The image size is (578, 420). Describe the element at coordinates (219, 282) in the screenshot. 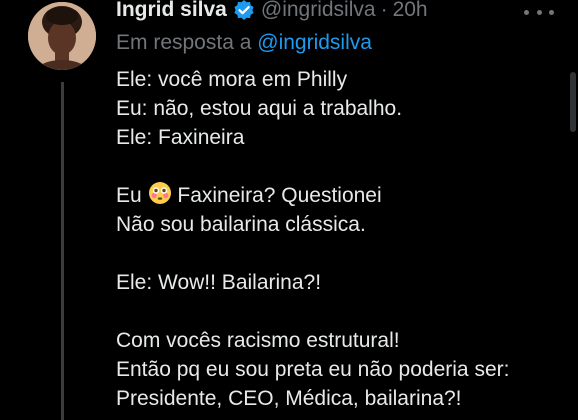

I see `tweet-line: Ele: Wow!! Bailarina?!` at that location.